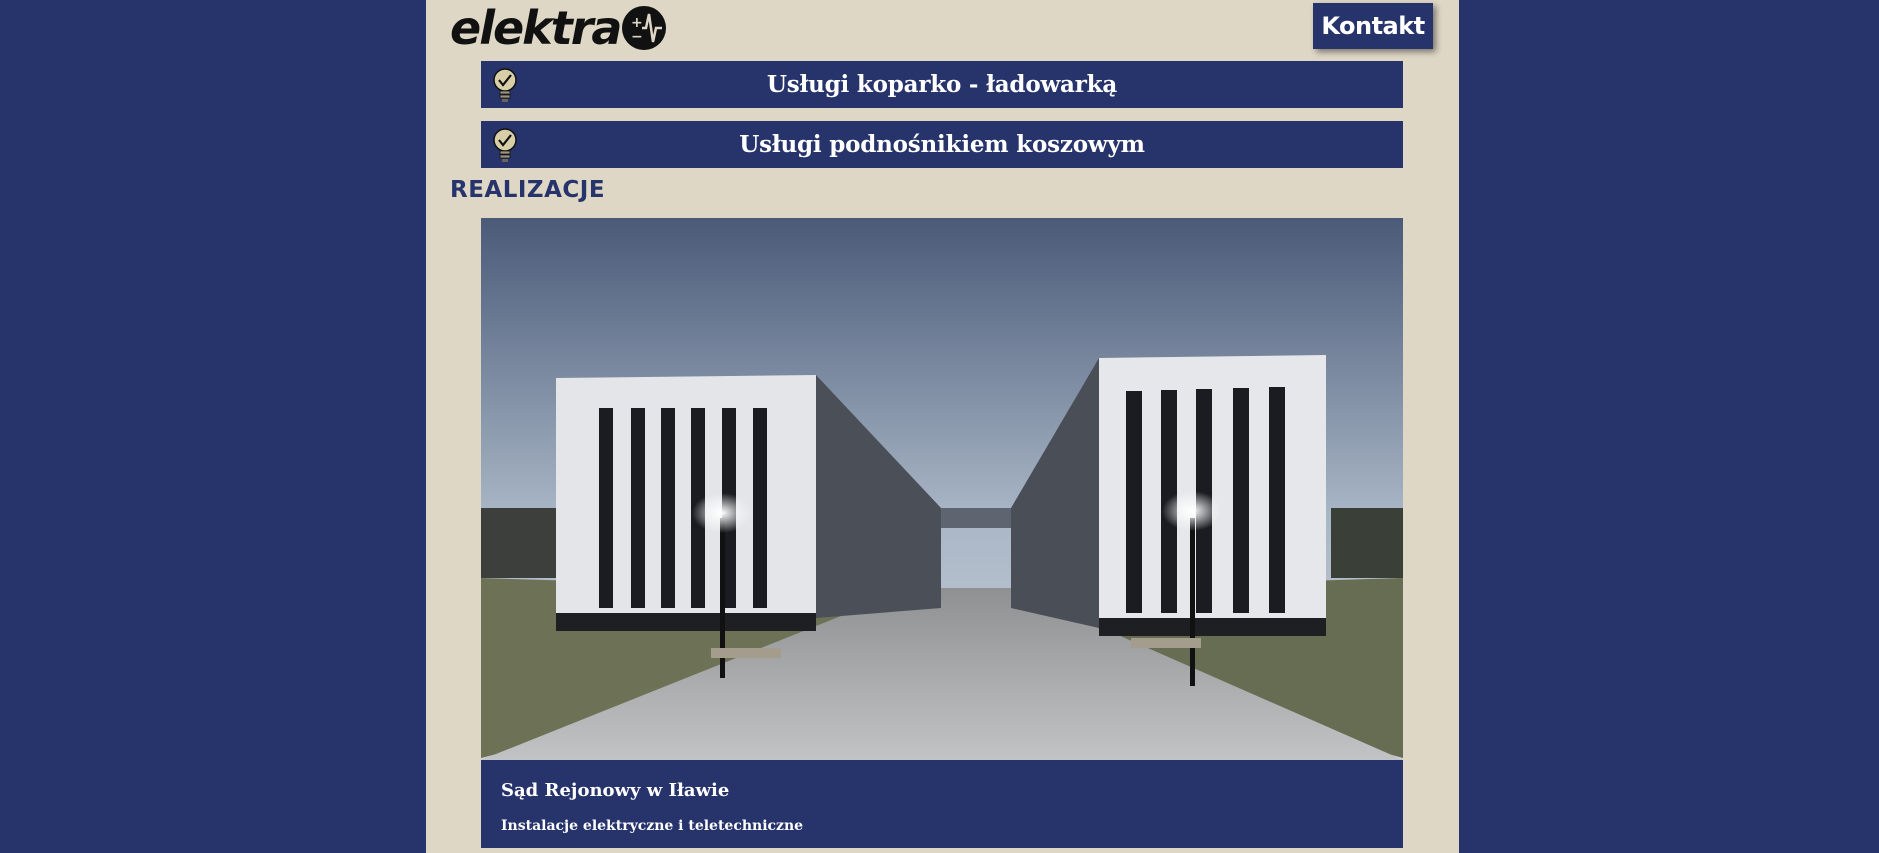  Describe the element at coordinates (652, 826) in the screenshot. I see `project-subtitle: Instalacje elektryczne i teletechniczne` at that location.